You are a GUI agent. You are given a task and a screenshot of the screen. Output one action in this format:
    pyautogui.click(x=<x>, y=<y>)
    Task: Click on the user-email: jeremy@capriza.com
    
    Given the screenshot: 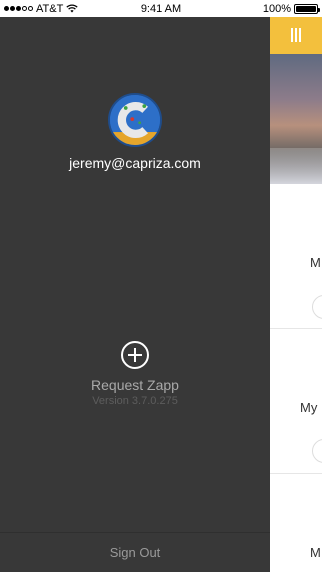 What is the action you would take?
    pyautogui.click(x=135, y=163)
    